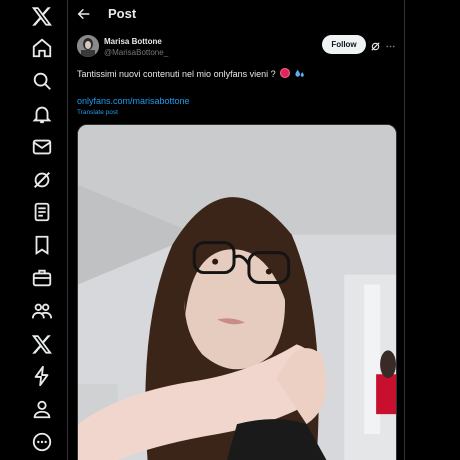 This screenshot has height=460, width=460. Describe the element at coordinates (42, 311) in the screenshot. I see `communities-icon` at that location.